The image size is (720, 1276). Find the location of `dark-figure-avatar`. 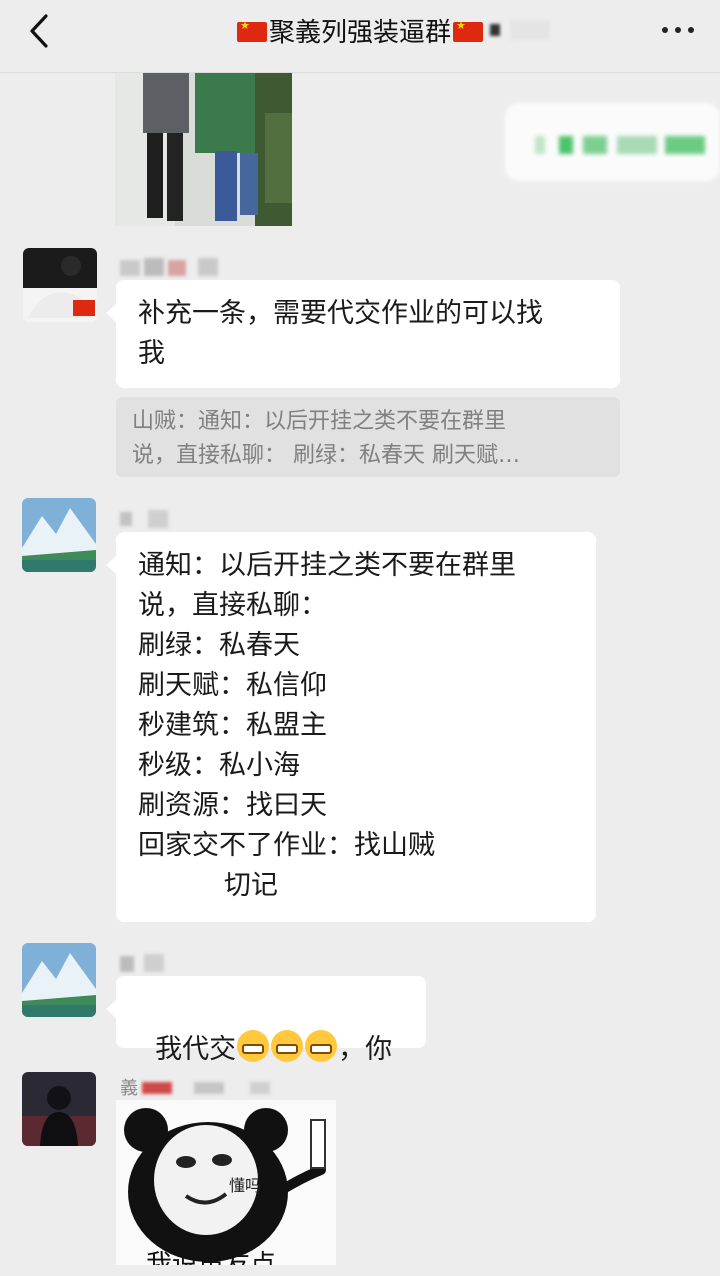

dark-figure-avatar is located at coordinates (59, 1109).